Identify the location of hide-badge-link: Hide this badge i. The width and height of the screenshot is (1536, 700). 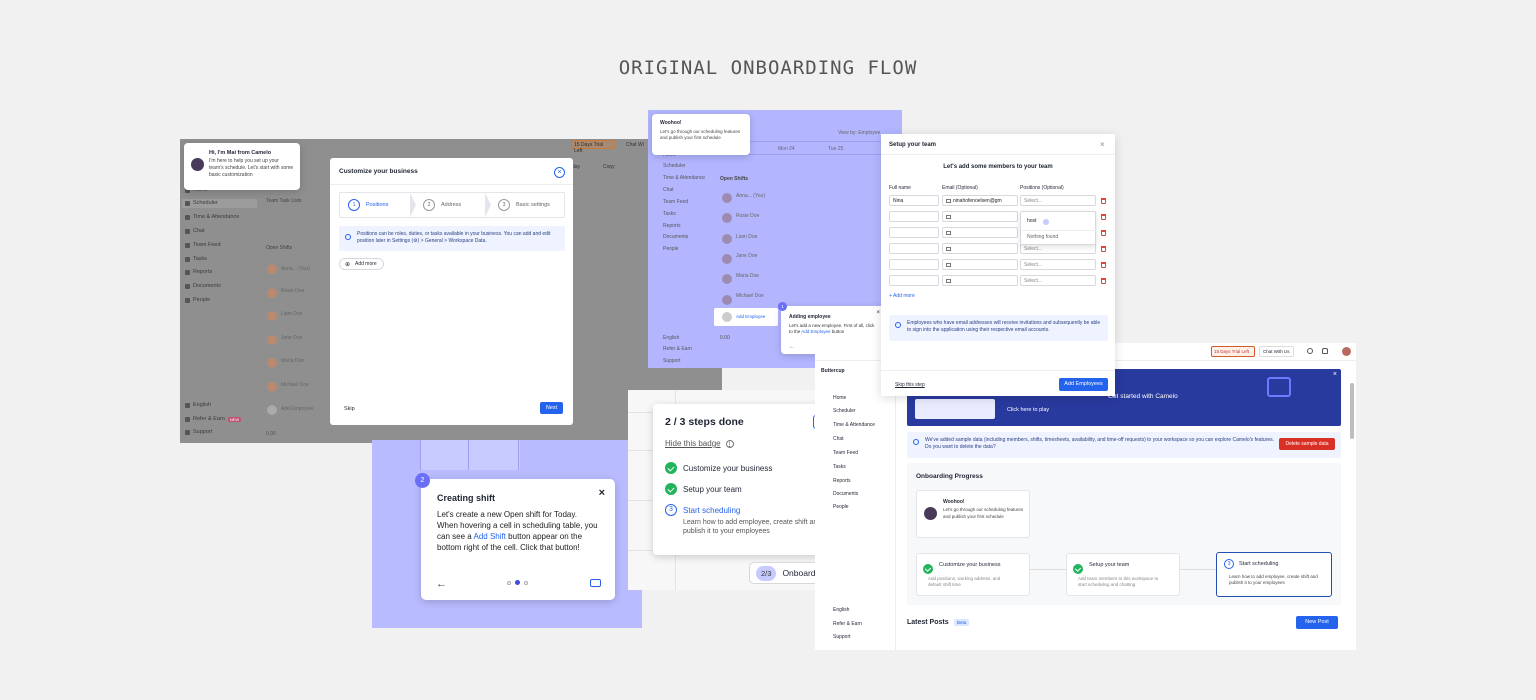
(744, 443).